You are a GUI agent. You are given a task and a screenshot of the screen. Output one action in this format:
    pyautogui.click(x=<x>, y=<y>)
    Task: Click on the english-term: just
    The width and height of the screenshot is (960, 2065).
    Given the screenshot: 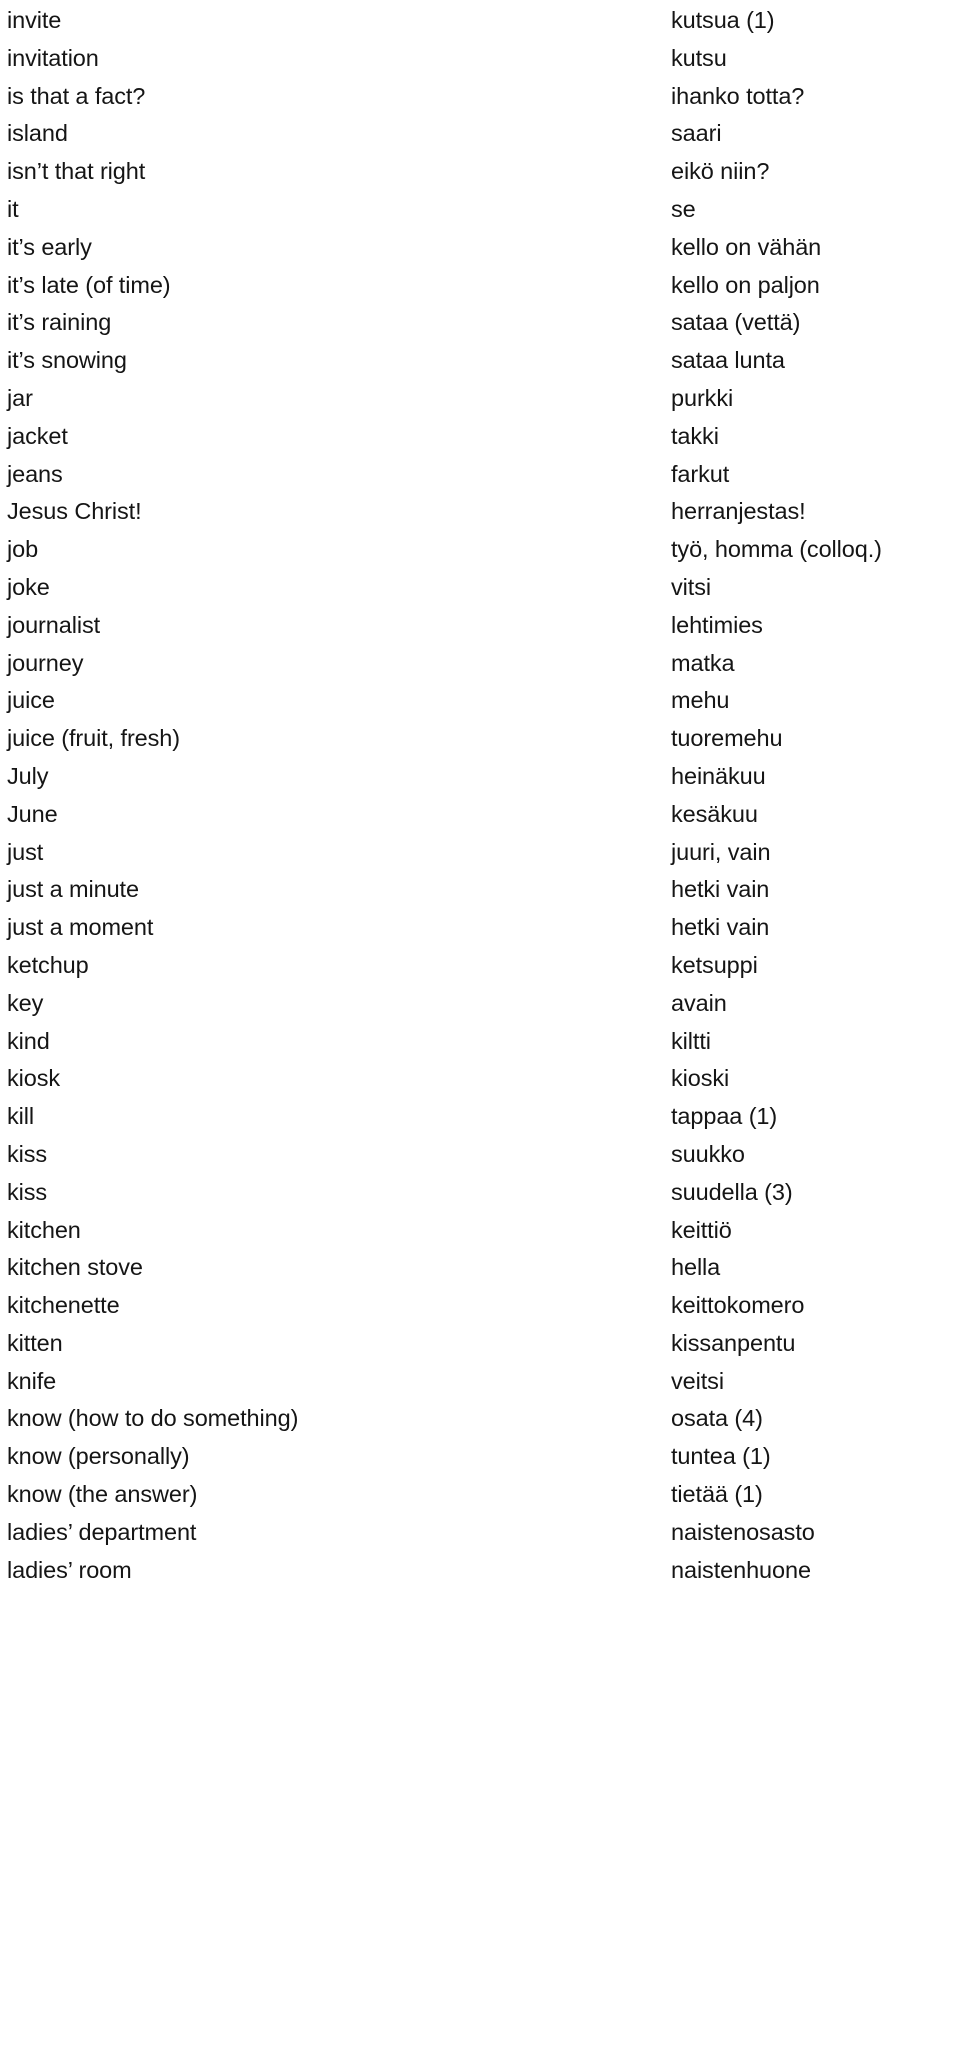 What is the action you would take?
    pyautogui.click(x=25, y=851)
    